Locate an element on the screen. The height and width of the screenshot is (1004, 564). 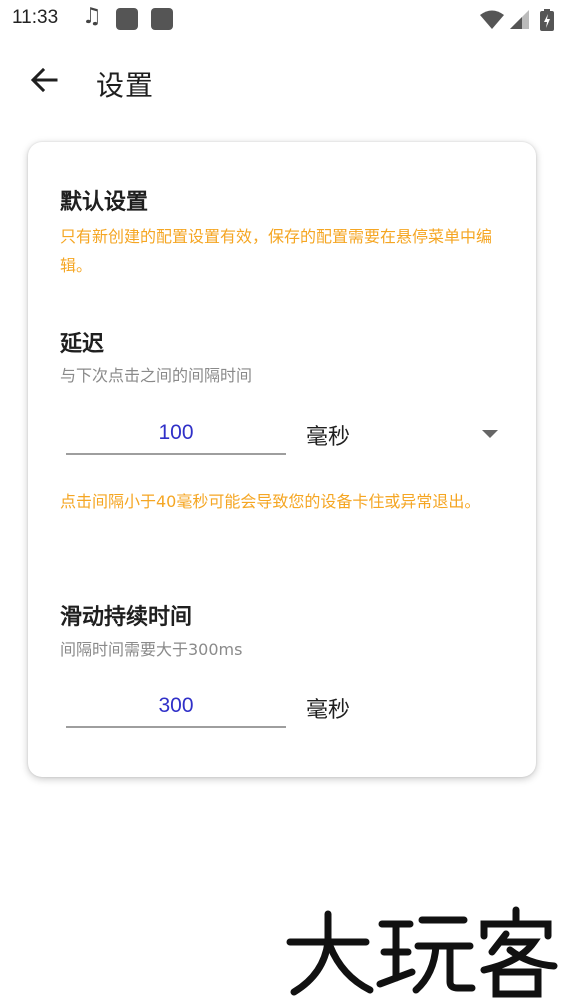
swipe-duration-input is located at coordinates (176, 706).